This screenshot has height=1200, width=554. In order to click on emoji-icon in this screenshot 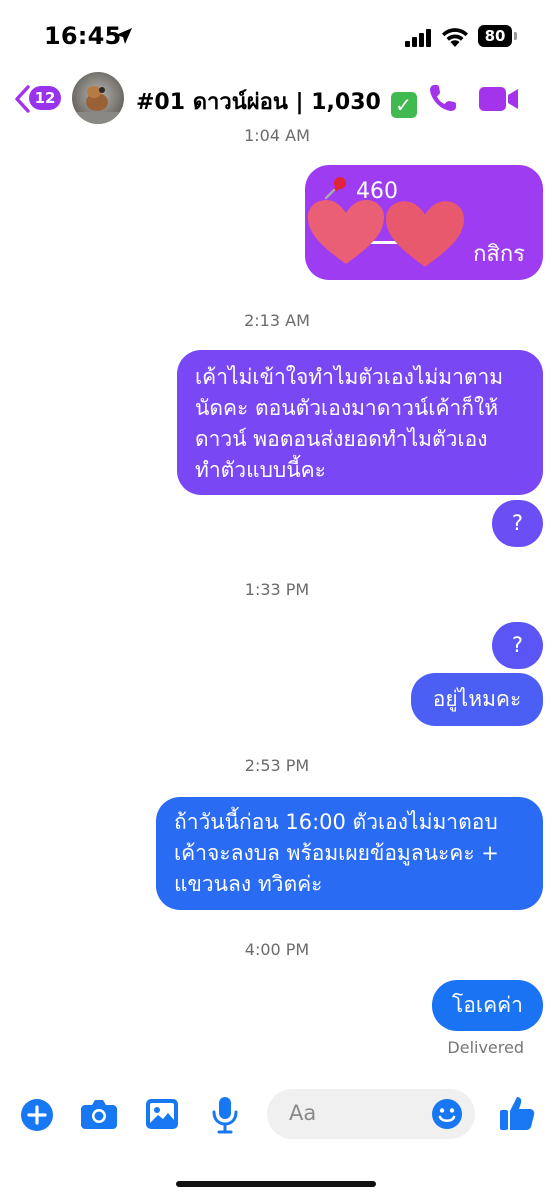, I will do `click(447, 1116)`.